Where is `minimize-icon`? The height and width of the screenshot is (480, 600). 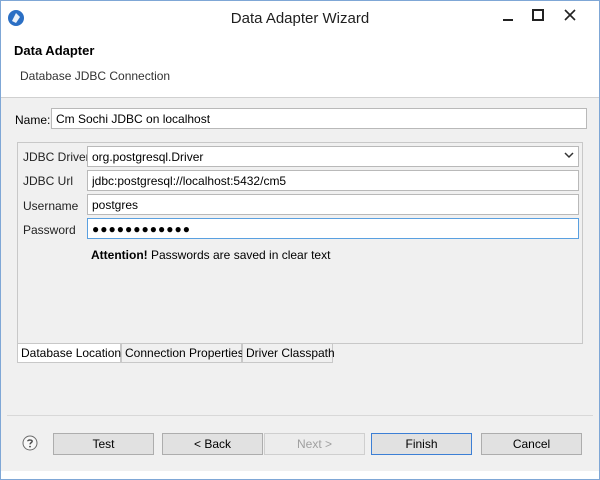
minimize-icon is located at coordinates (508, 16).